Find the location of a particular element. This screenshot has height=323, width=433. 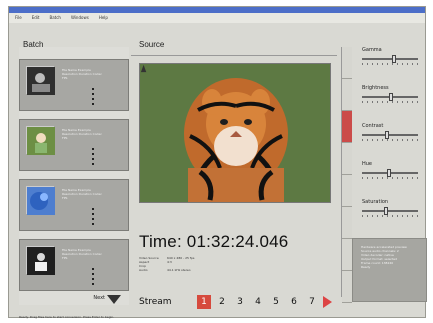

source-divider is located at coordinates (234, 55).